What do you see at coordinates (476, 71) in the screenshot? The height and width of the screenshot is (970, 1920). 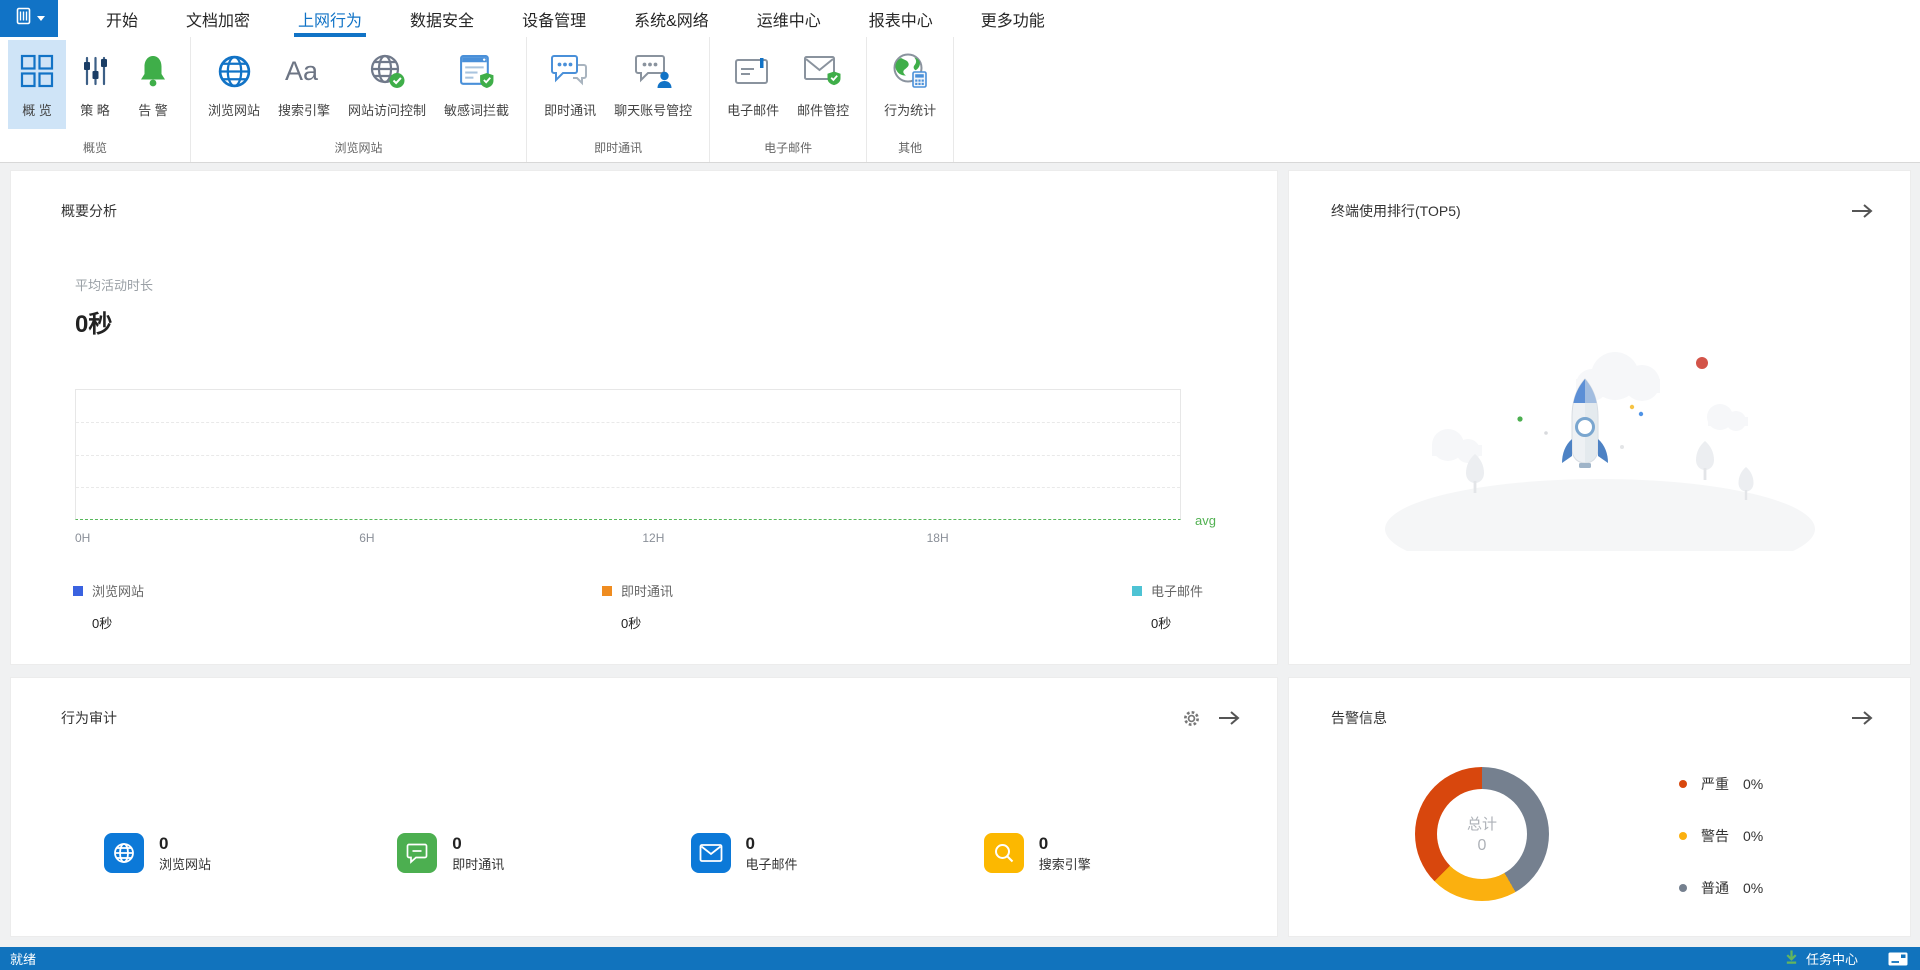 I see `sensitive-word-block-doc-shield-icon` at bounding box center [476, 71].